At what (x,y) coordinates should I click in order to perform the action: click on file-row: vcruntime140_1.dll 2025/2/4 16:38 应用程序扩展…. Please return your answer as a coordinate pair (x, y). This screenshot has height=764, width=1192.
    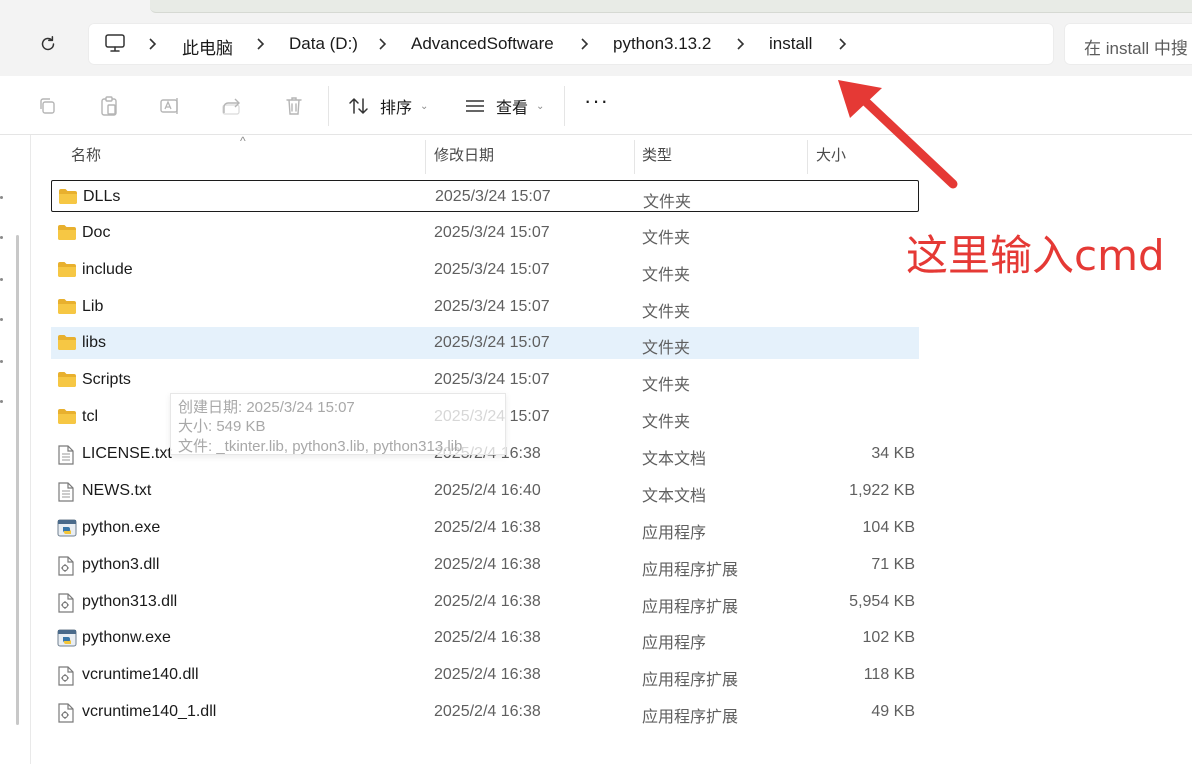
    Looking at the image, I should click on (485, 712).